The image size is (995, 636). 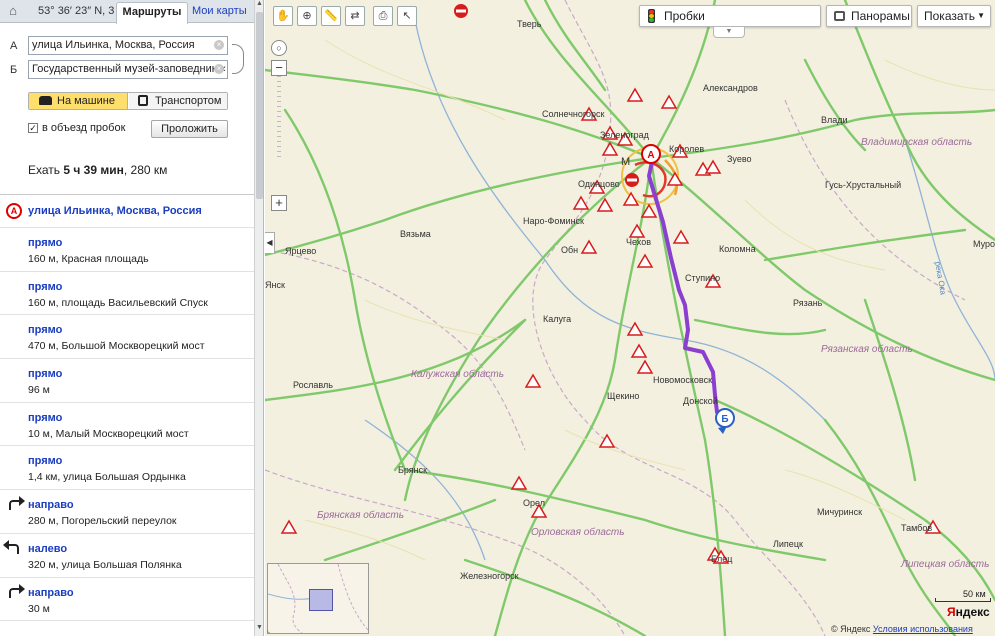 I want to click on panorama-icon, so click(x=839, y=16).